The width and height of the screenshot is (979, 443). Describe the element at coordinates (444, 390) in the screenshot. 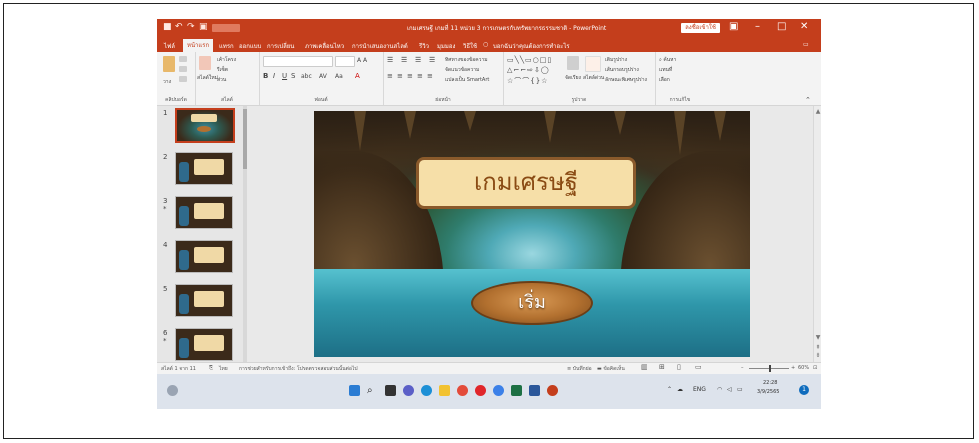

I see `file-explorer-icon` at that location.